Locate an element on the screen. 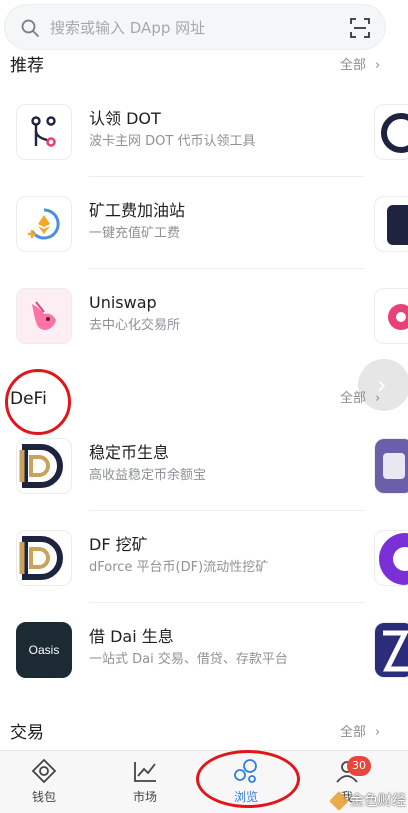 Image resolution: width=408 pixels, height=813 pixels. watermark-logo-icon is located at coordinates (339, 801).